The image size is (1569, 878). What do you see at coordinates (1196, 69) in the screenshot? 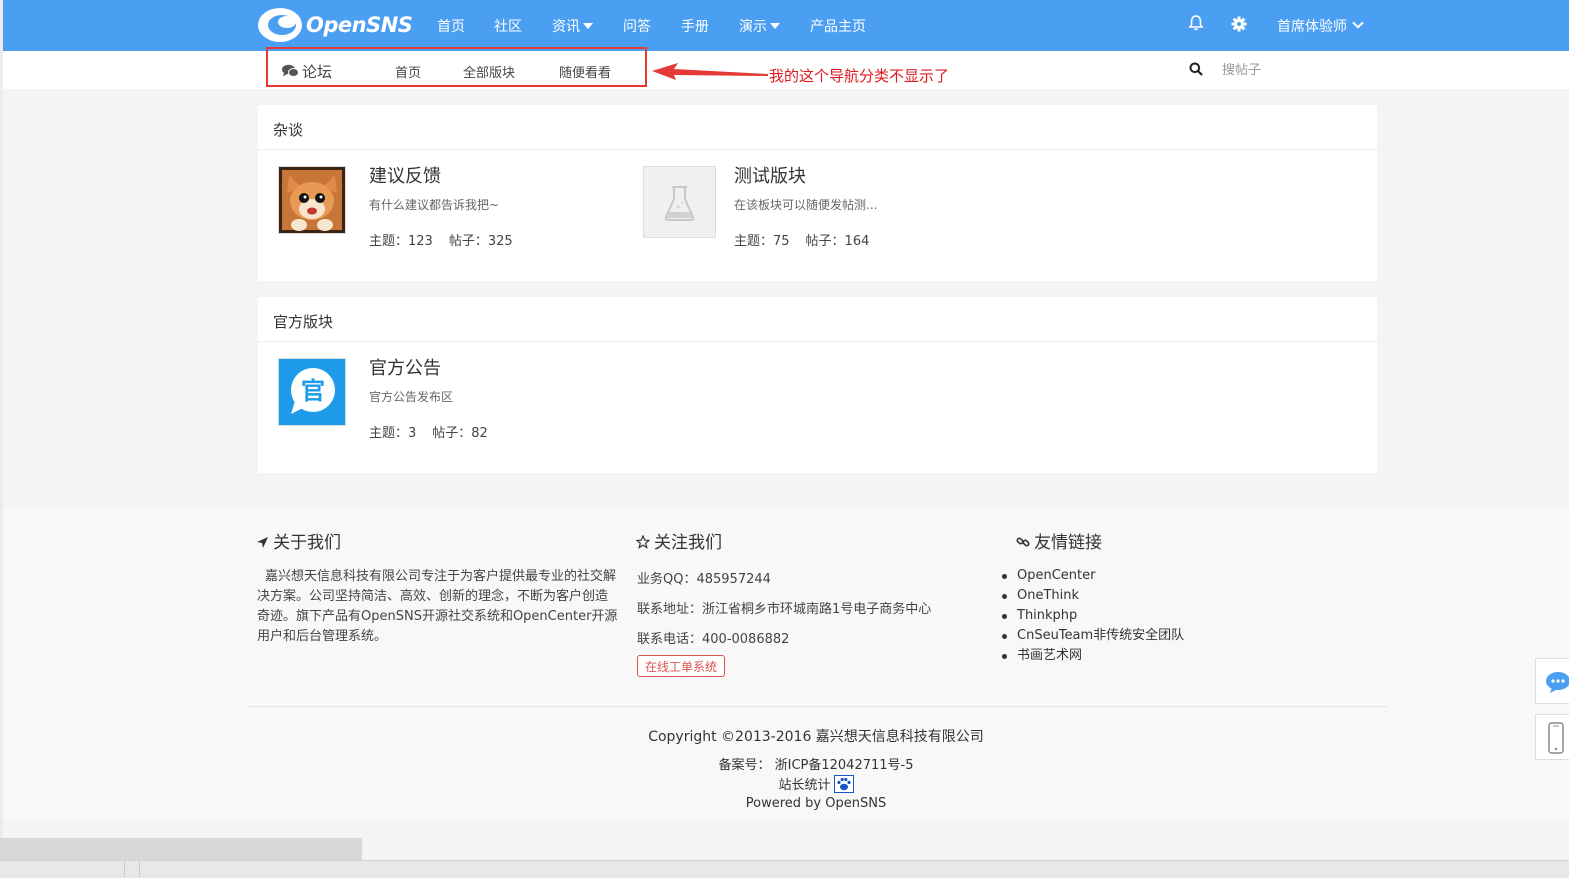
I see `search-icon` at bounding box center [1196, 69].